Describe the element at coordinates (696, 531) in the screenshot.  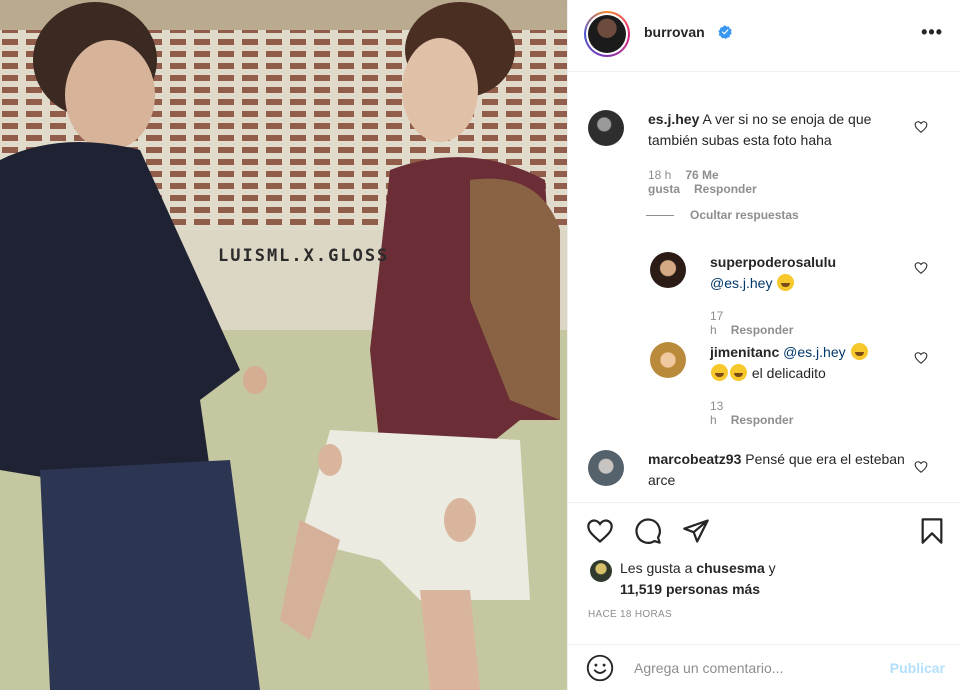
I see `share-paper-plane-icon` at that location.